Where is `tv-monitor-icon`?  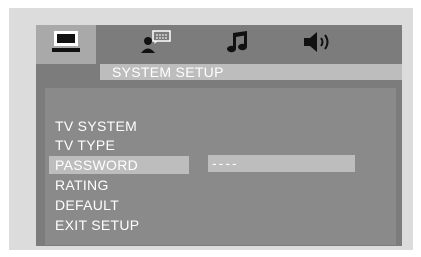 tv-monitor-icon is located at coordinates (66, 44).